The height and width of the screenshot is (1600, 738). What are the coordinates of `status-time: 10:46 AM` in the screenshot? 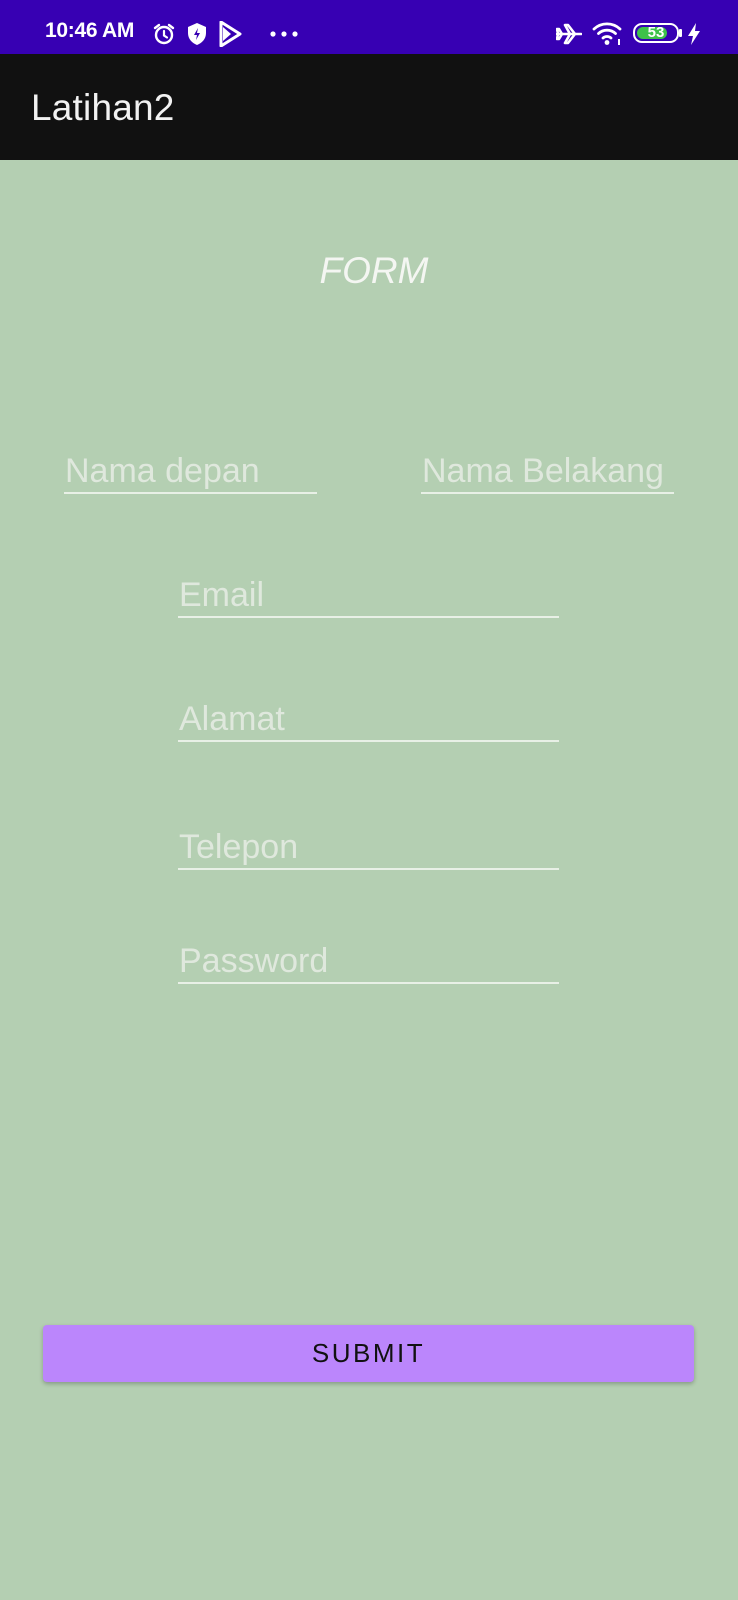 It's located at (90, 30).